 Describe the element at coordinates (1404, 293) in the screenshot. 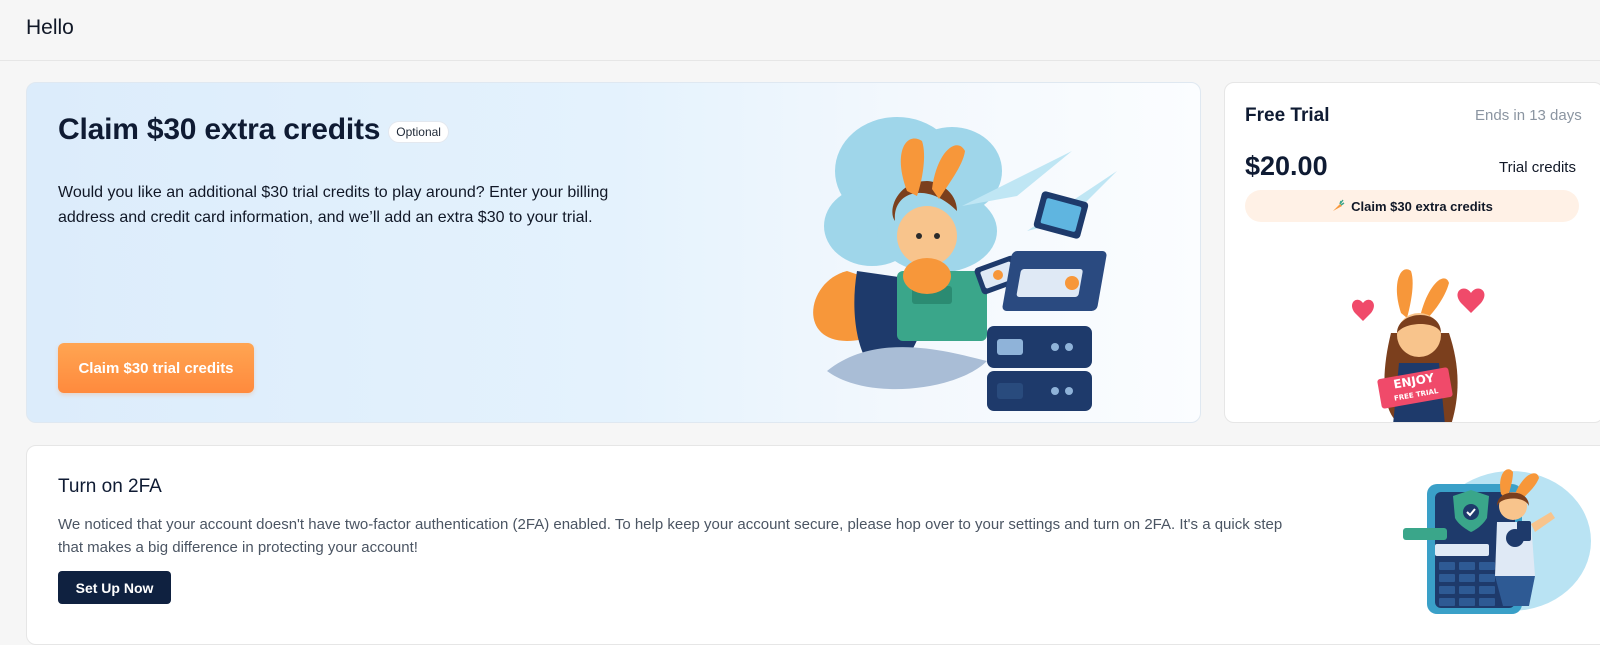

I see `bunny-ear` at that location.